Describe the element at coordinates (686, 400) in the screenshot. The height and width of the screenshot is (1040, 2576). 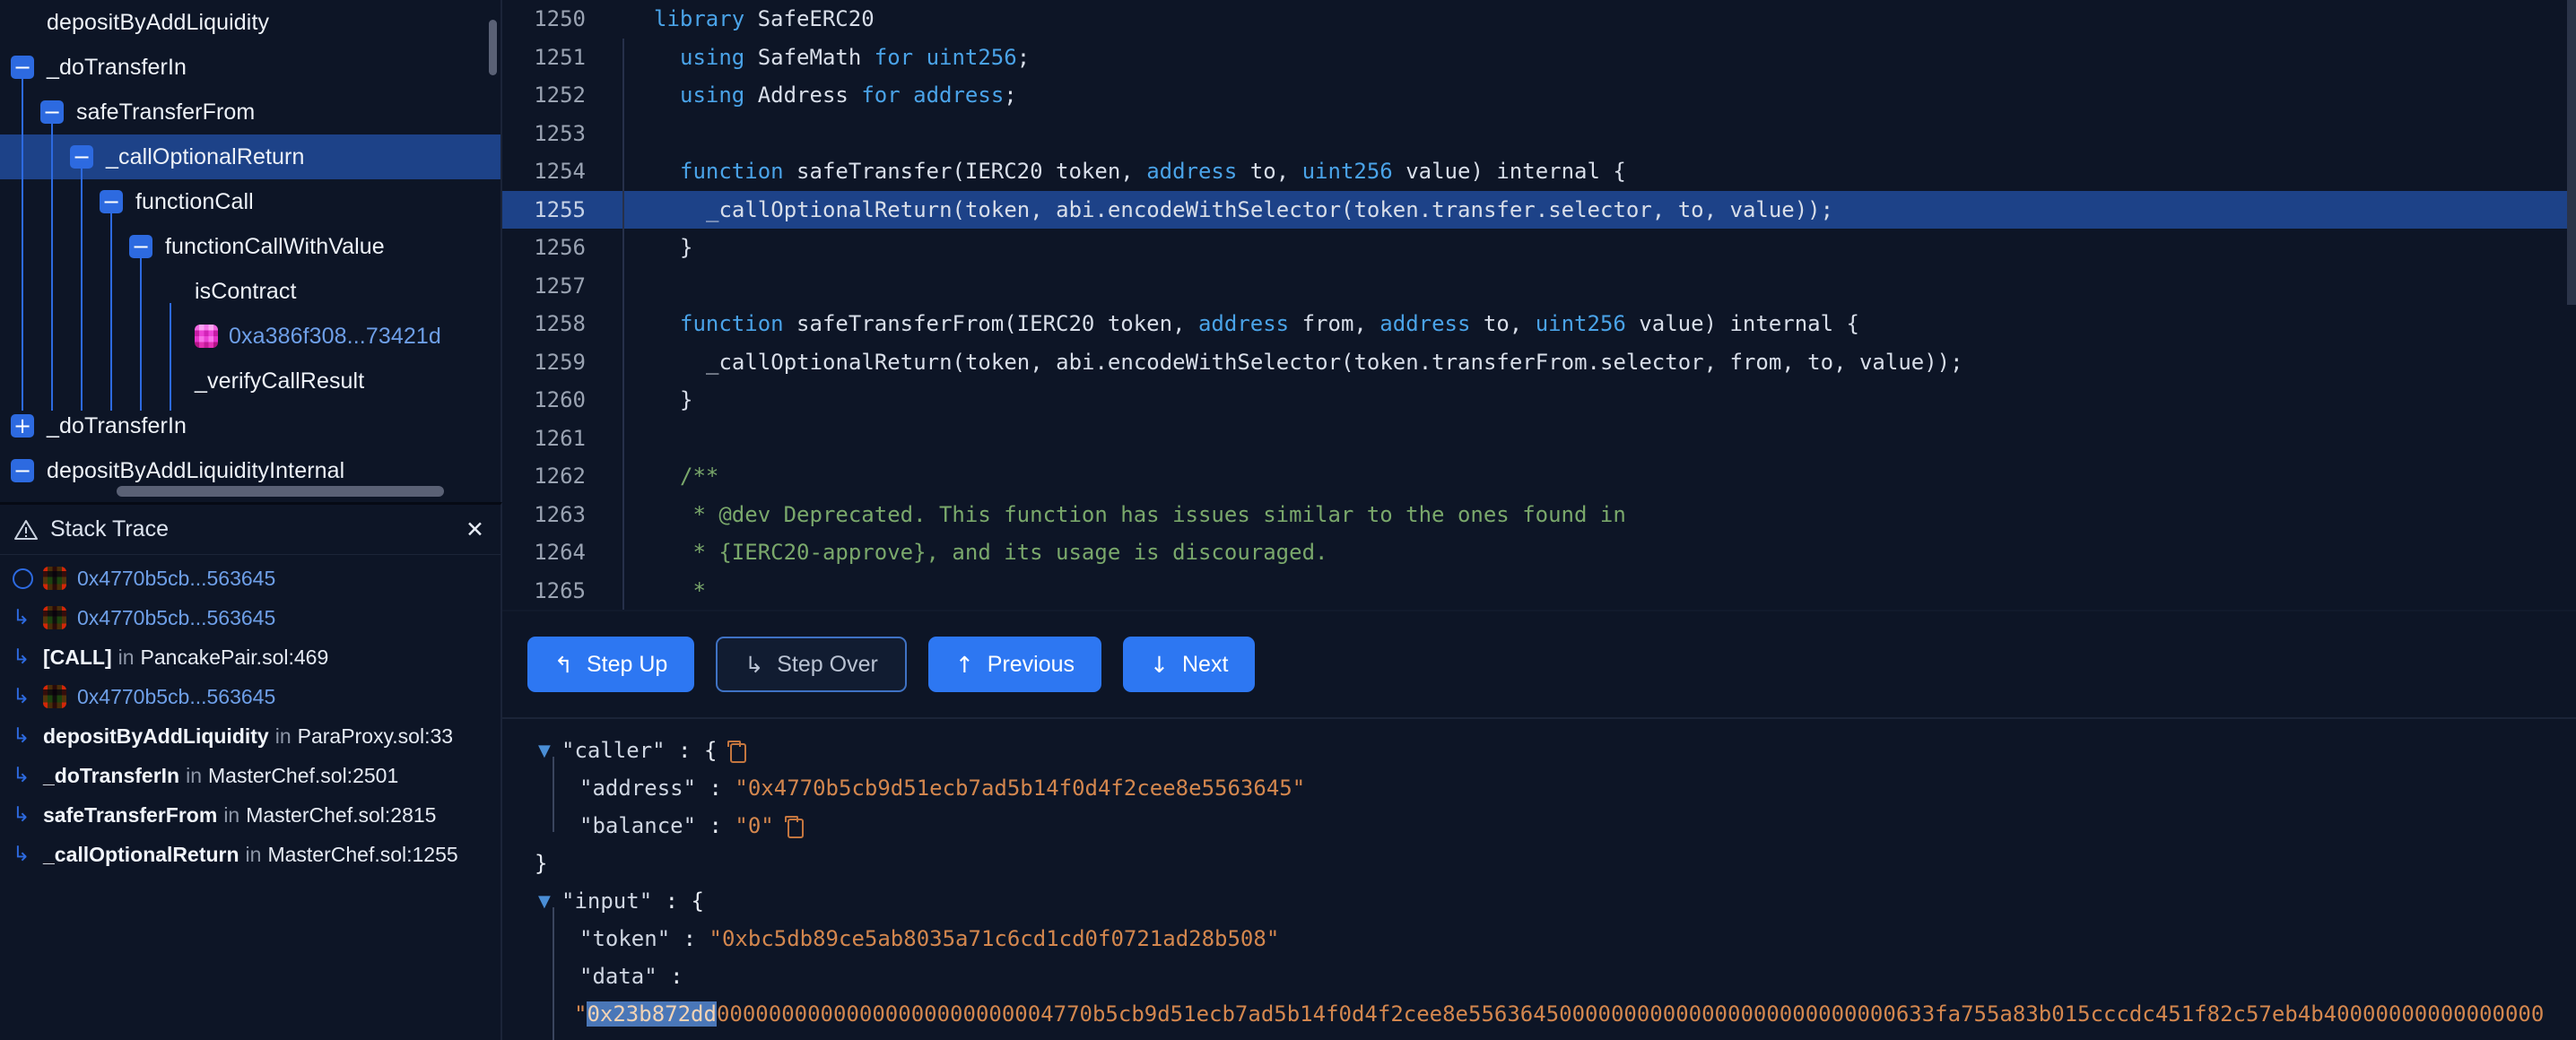
I see `code-token: }` at that location.